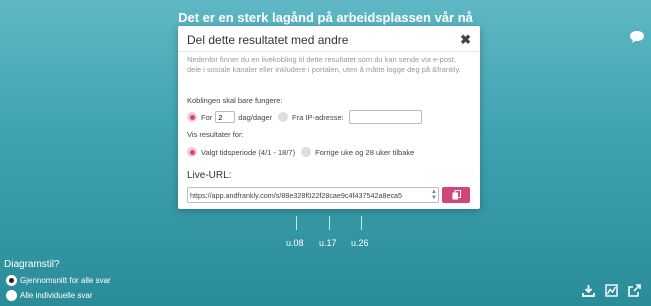 The width and height of the screenshot is (651, 306). What do you see at coordinates (306, 152) in the screenshot?
I see `radio-previous-weeks` at bounding box center [306, 152].